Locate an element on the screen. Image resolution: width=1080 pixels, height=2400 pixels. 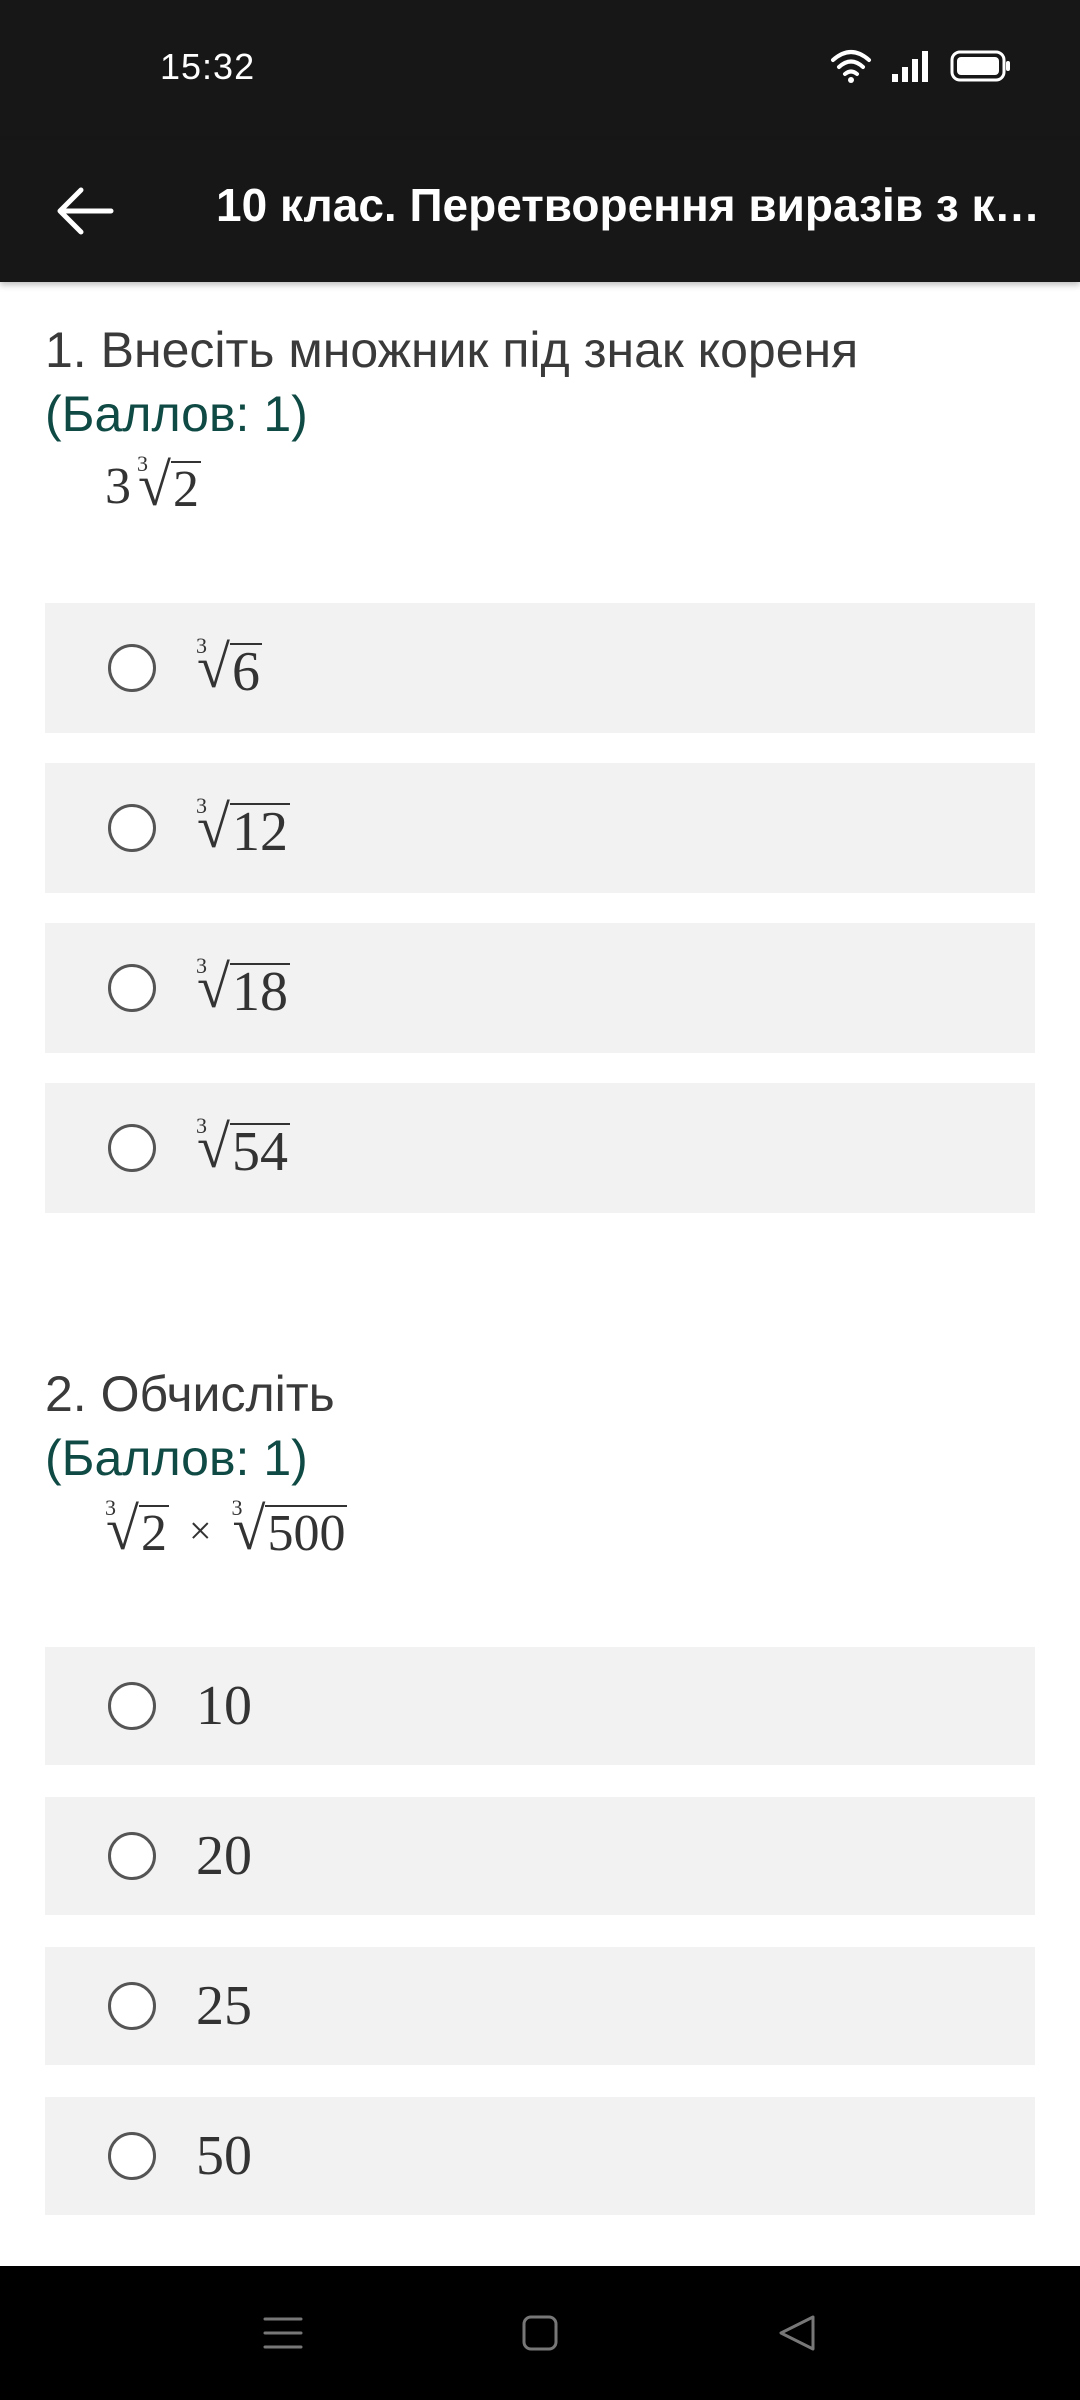
radicand: 54 is located at coordinates (259, 1152).